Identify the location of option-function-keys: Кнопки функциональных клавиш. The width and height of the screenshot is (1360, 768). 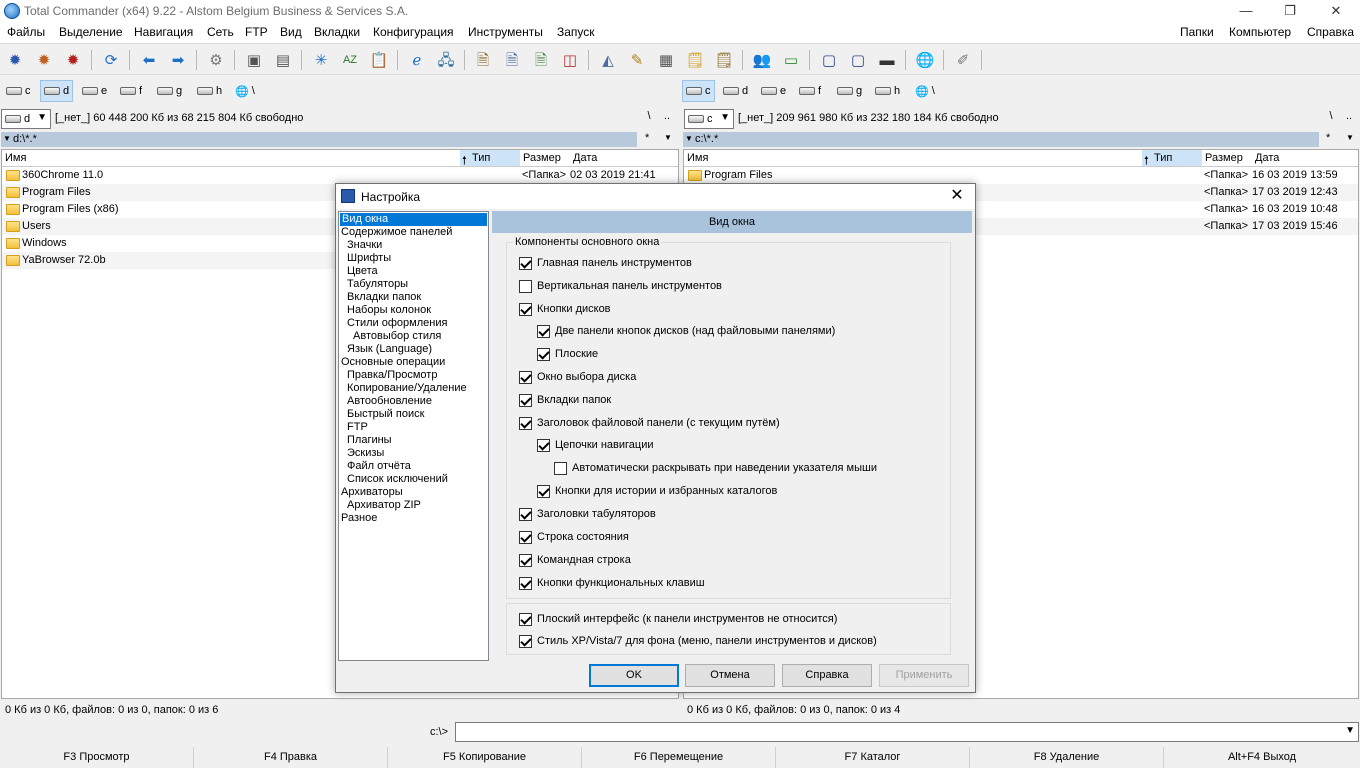
(612, 583).